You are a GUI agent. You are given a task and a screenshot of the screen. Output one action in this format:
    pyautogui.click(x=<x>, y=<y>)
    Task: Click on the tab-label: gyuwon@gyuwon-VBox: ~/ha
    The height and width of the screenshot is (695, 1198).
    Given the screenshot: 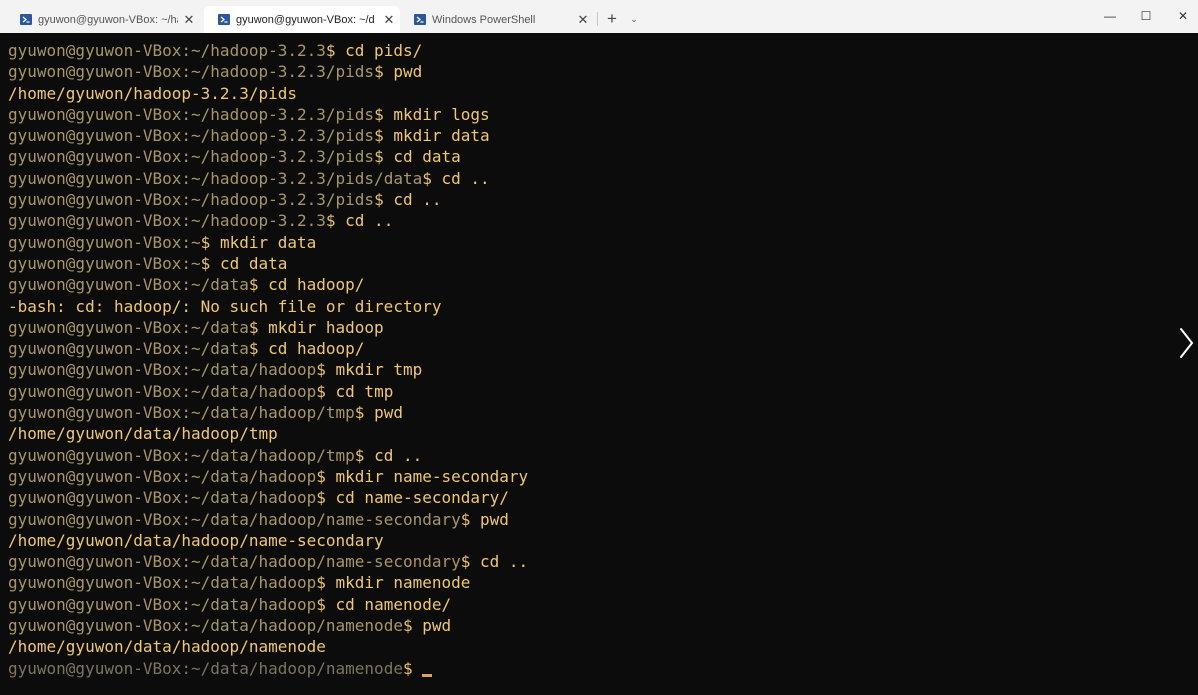 What is the action you would take?
    pyautogui.click(x=108, y=19)
    